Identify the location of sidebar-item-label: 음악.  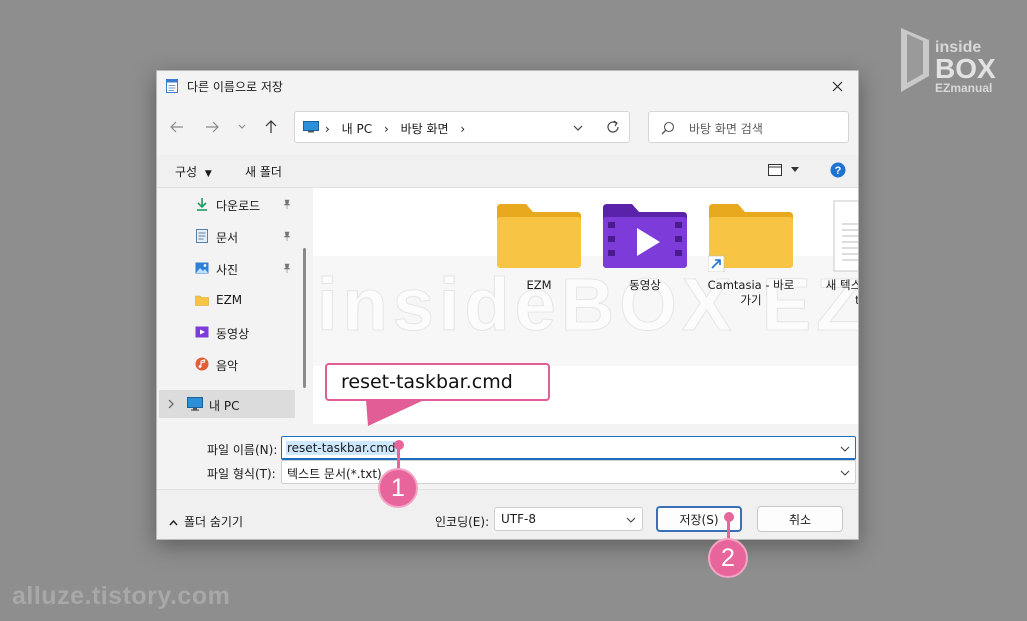
(227, 366).